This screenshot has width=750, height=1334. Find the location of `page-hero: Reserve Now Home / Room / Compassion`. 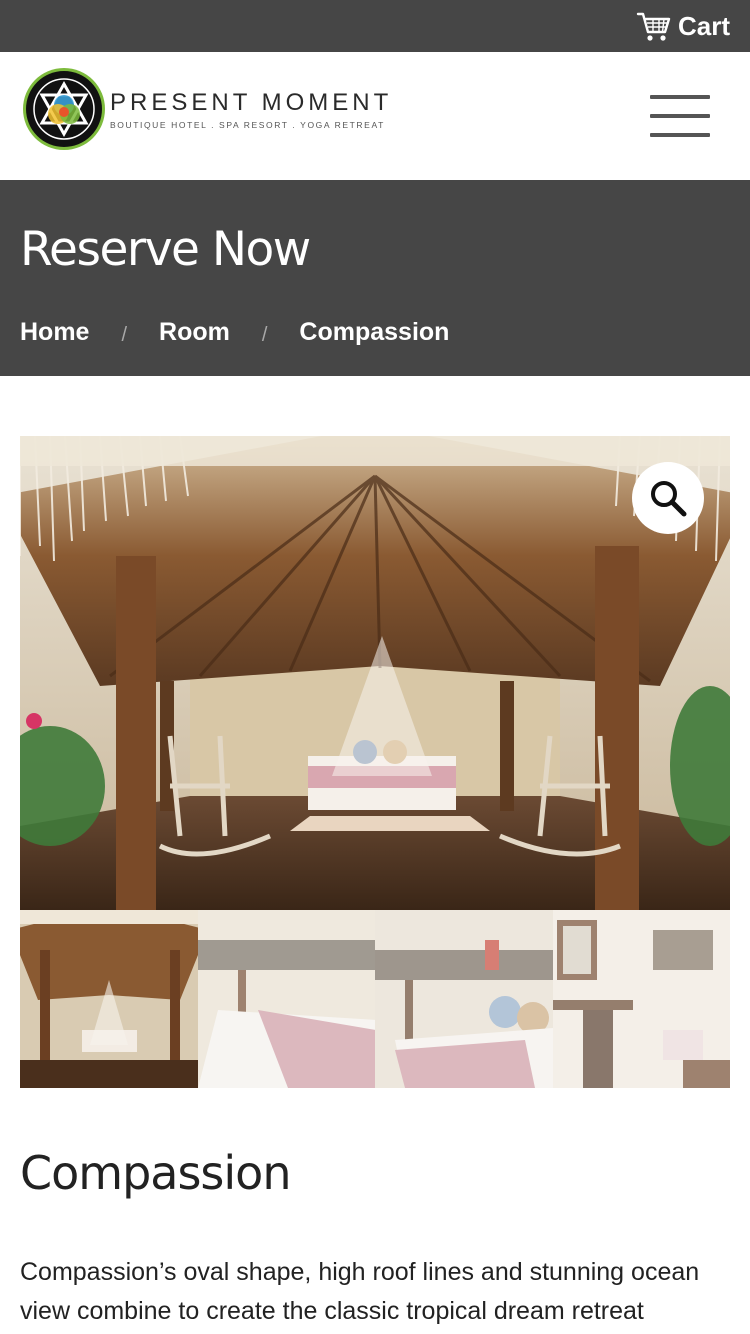

page-hero: Reserve Now Home / Room / Compassion is located at coordinates (375, 278).